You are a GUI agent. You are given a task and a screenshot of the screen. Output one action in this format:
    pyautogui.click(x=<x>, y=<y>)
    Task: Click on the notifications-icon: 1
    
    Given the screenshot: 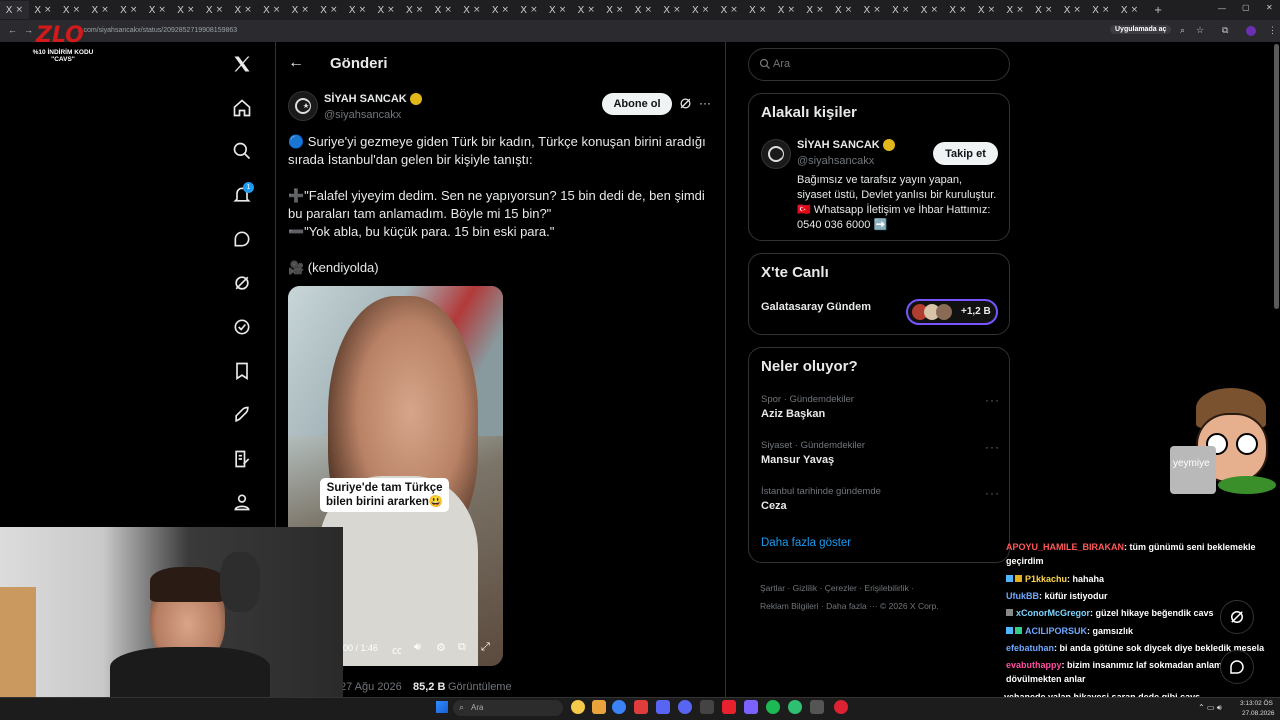 What is the action you would take?
    pyautogui.click(x=242, y=194)
    